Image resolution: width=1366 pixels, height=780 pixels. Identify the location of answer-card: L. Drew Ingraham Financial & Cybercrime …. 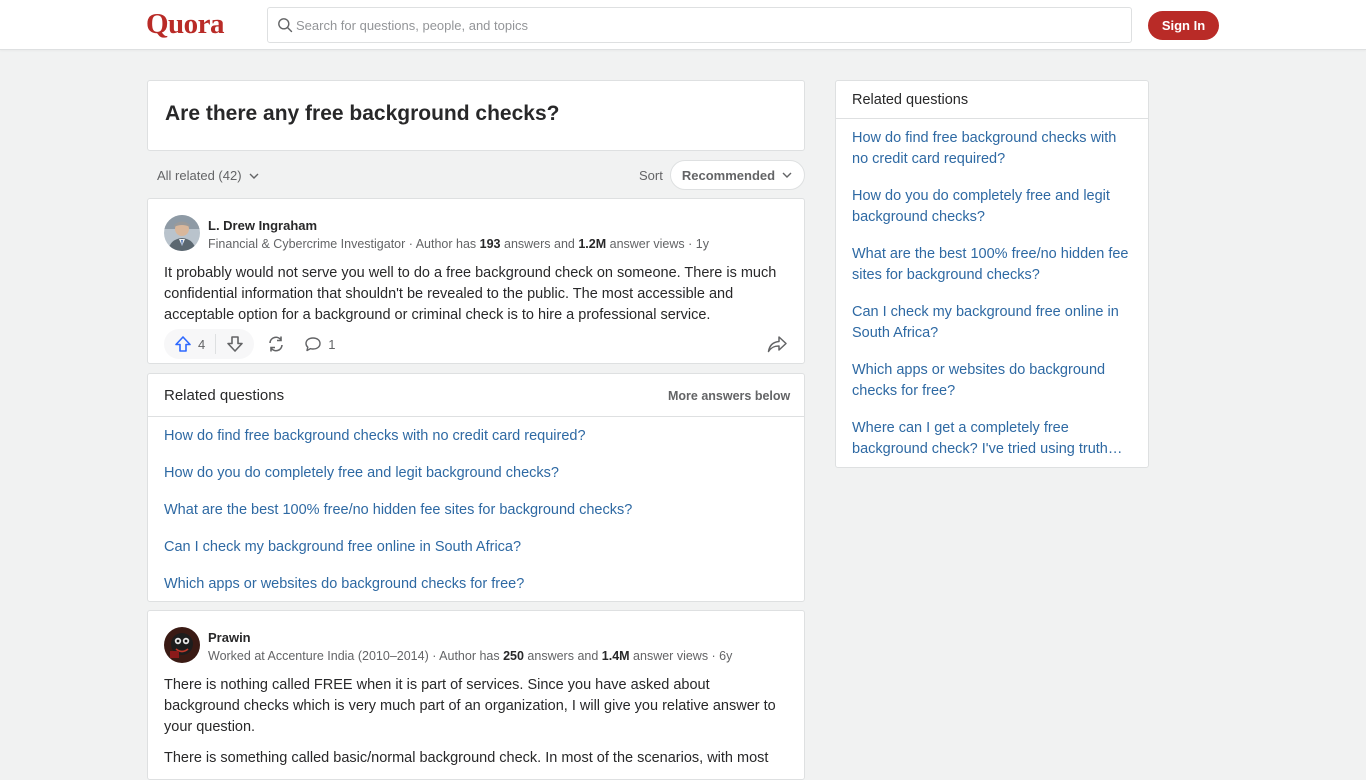
(476, 281).